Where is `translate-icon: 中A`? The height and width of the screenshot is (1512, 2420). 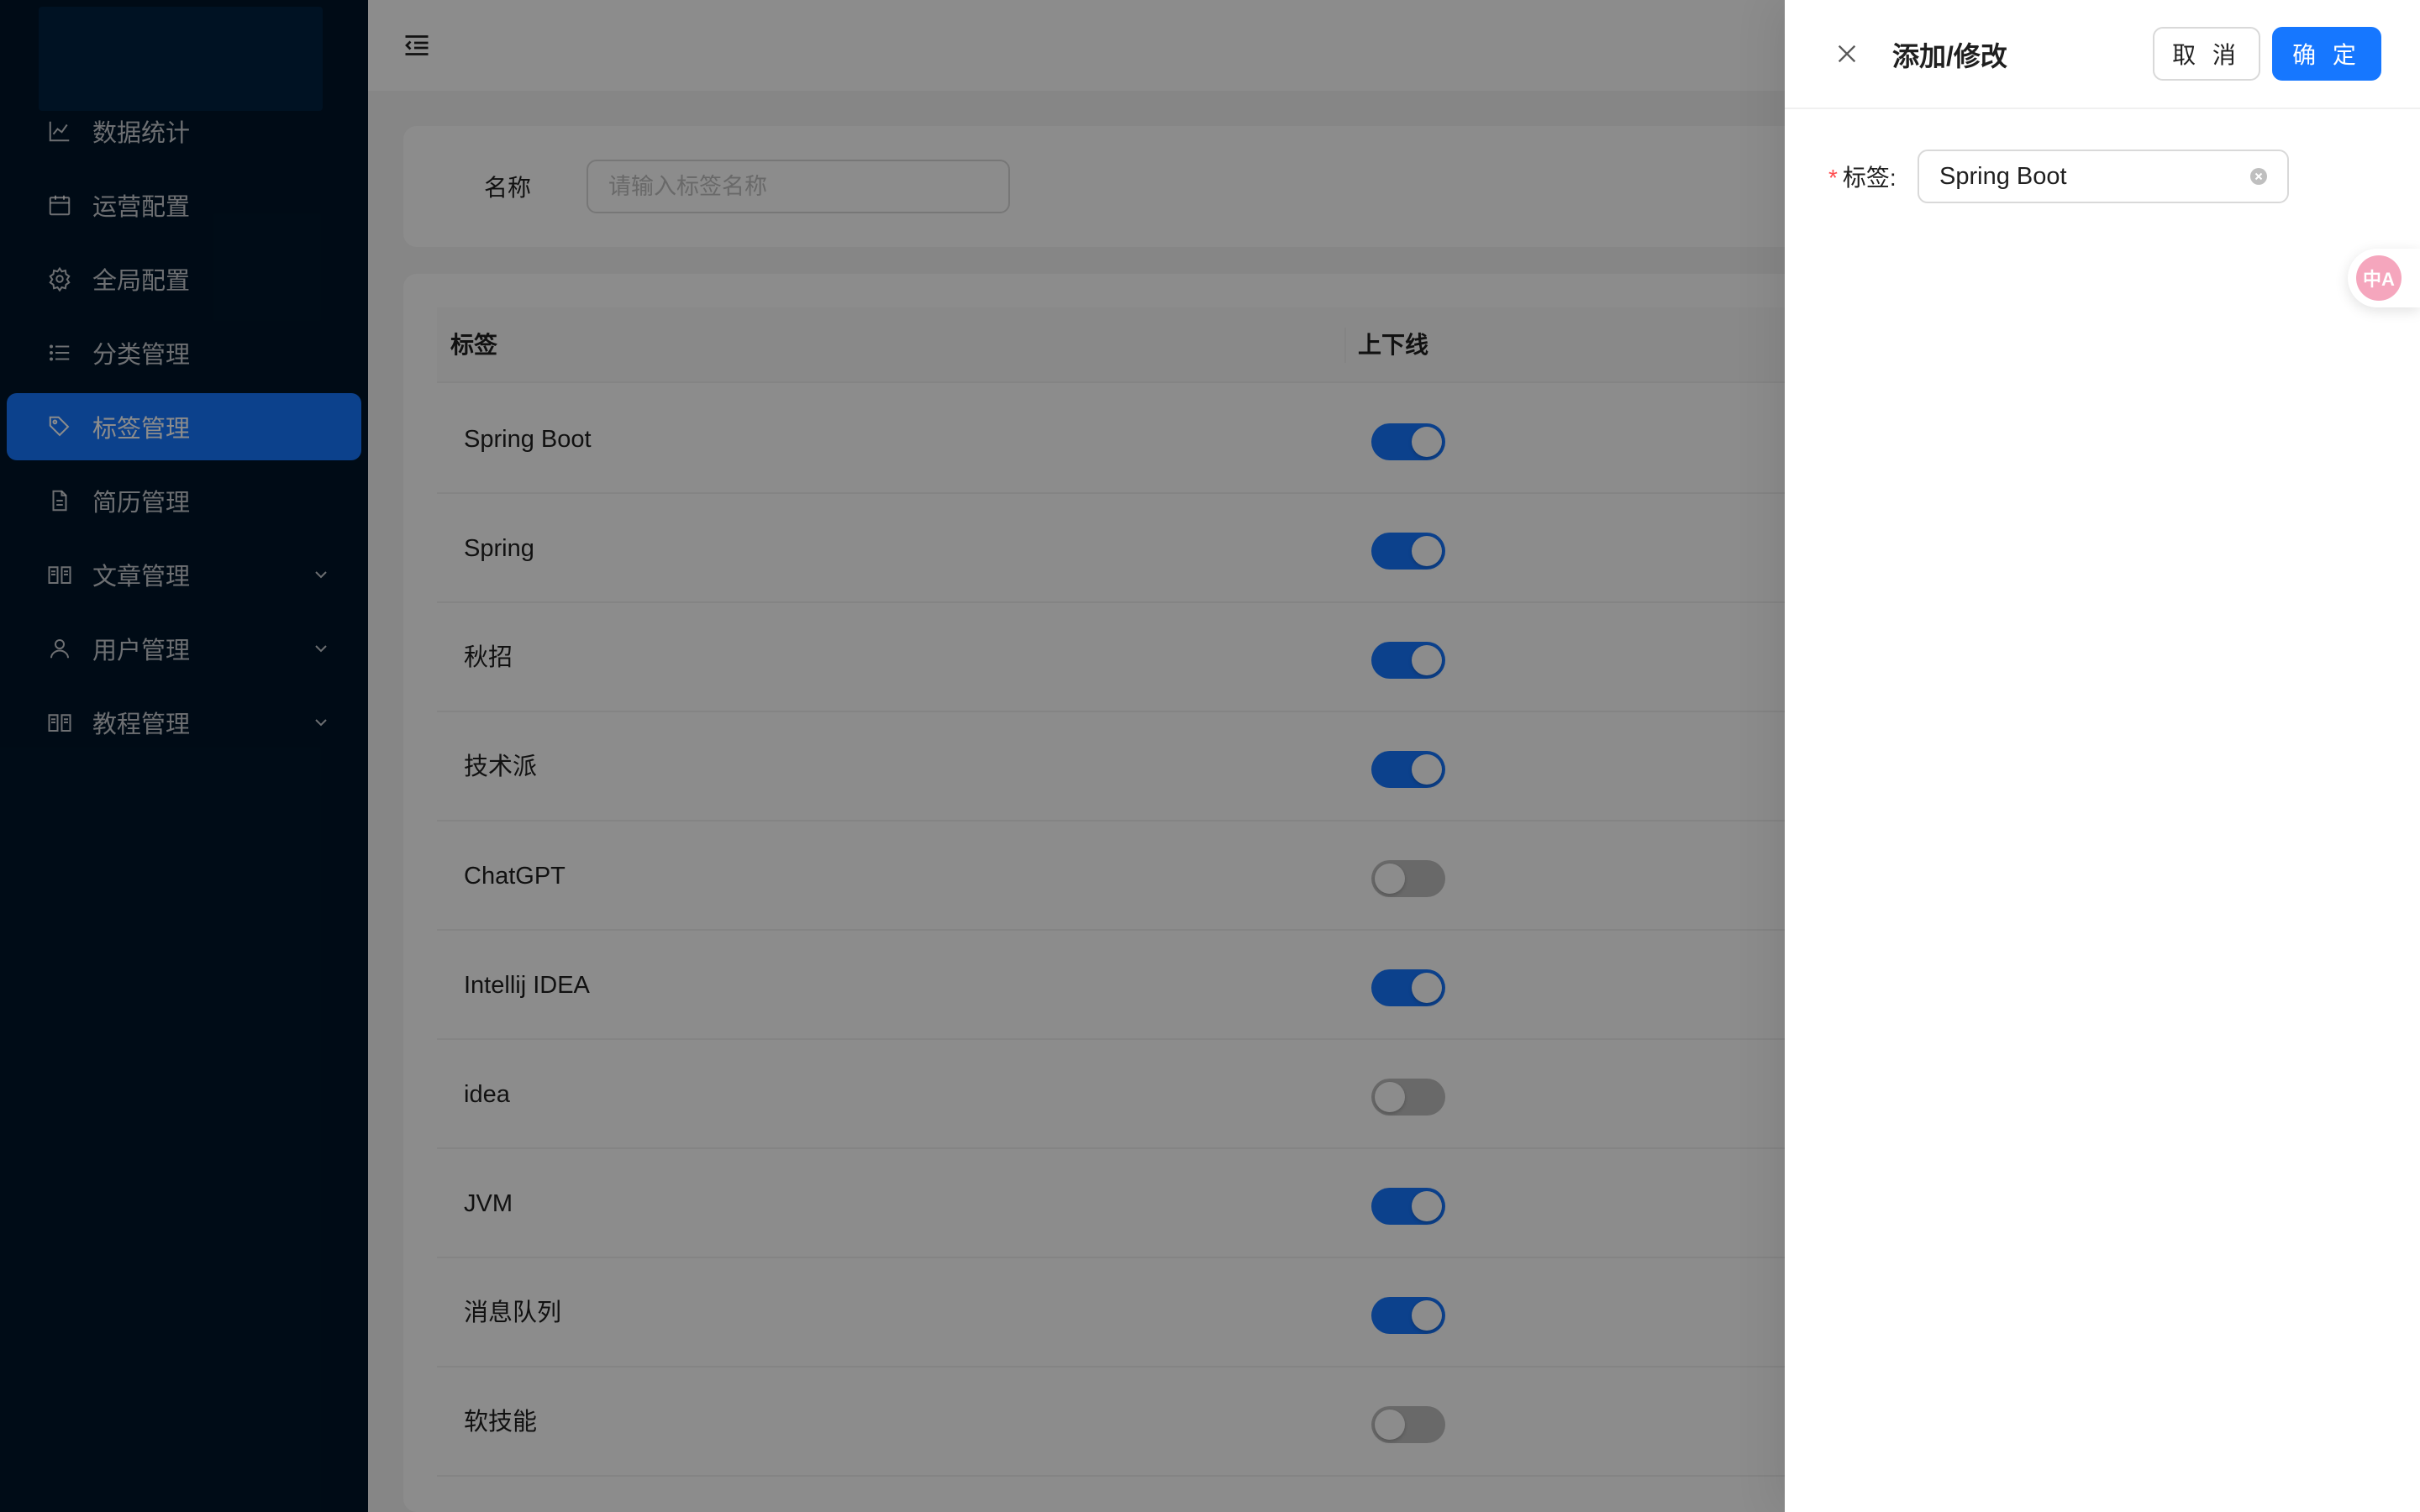 translate-icon: 中A is located at coordinates (2379, 278).